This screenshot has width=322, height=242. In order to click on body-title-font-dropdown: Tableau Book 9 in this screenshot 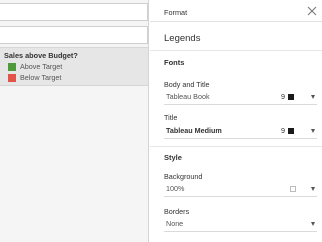, I will do `click(240, 97)`.